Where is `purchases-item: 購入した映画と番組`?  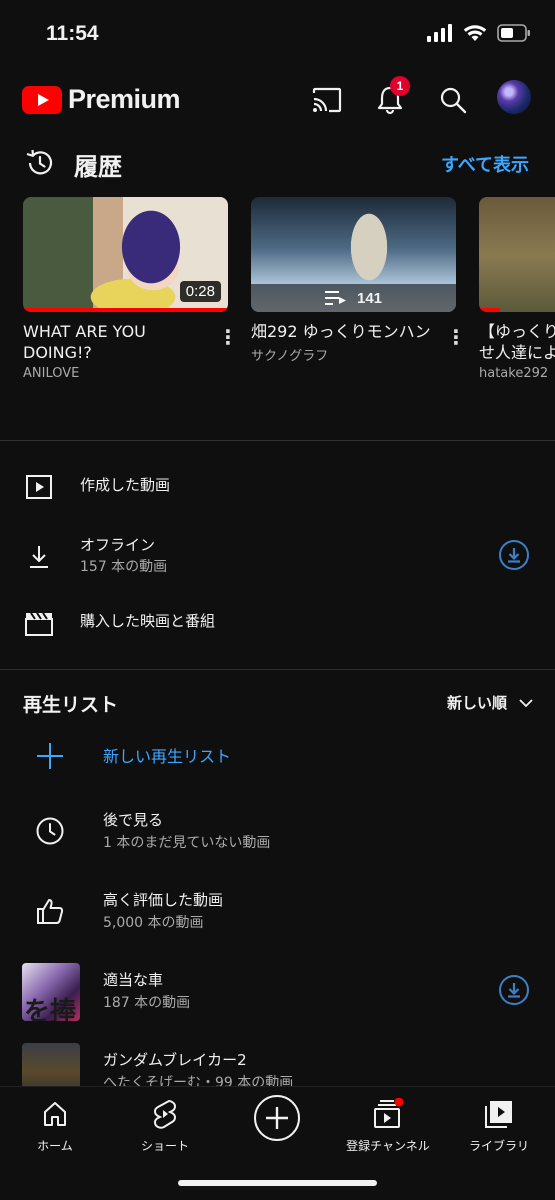 purchases-item: 購入した映画と番組 is located at coordinates (277, 622).